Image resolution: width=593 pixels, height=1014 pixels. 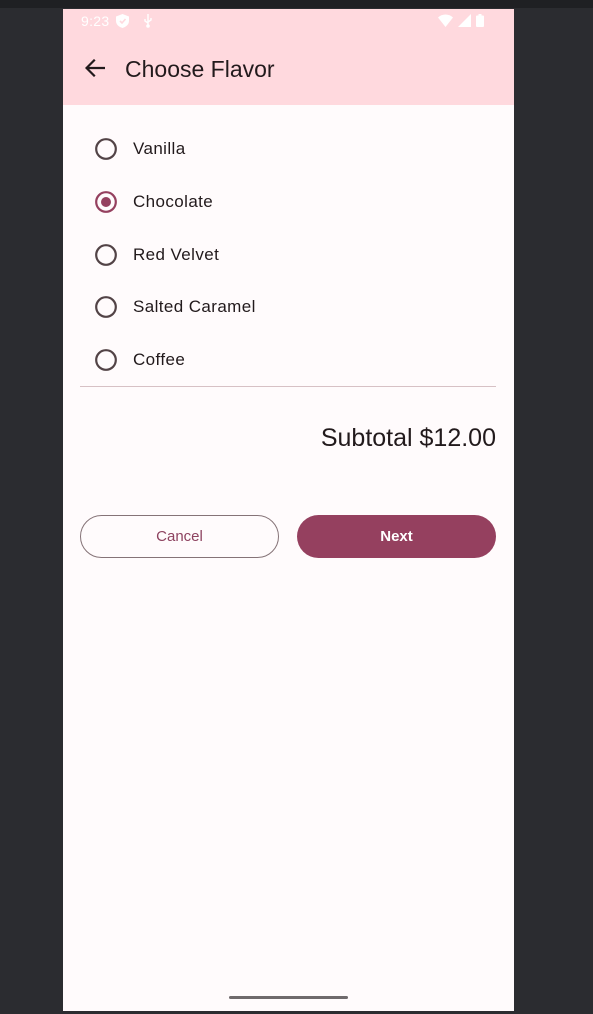 I want to click on back-button, so click(x=95, y=70).